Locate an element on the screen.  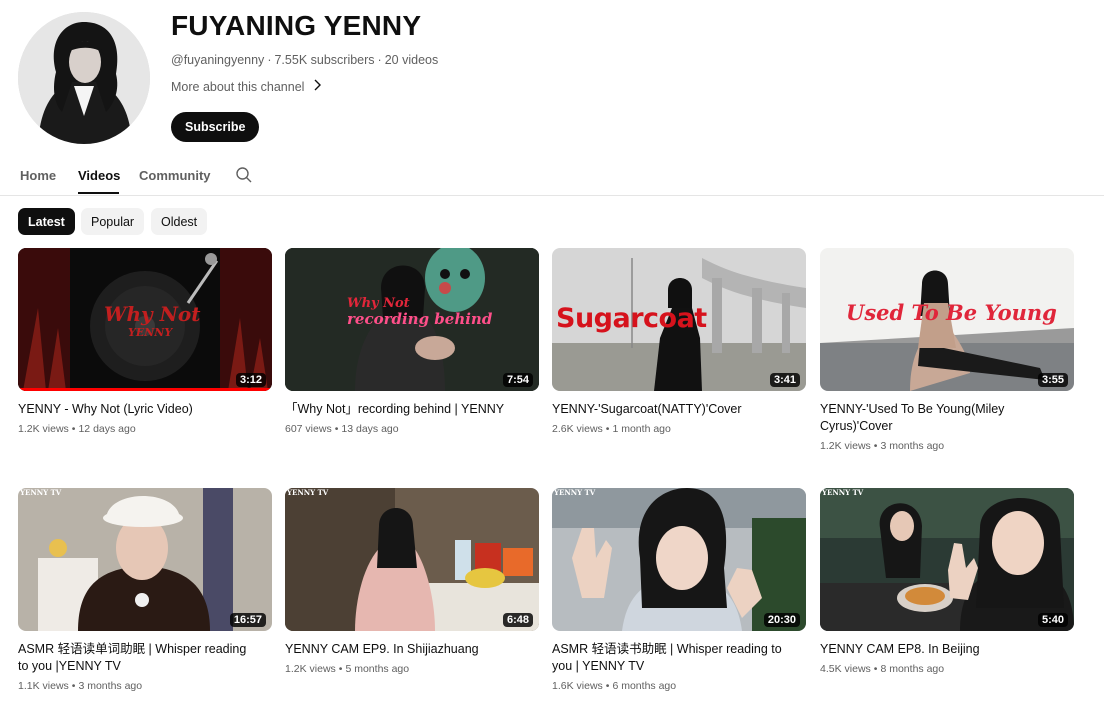
video-thumbnail: Why Not YENNY 3:12 is located at coordinates (145, 319).